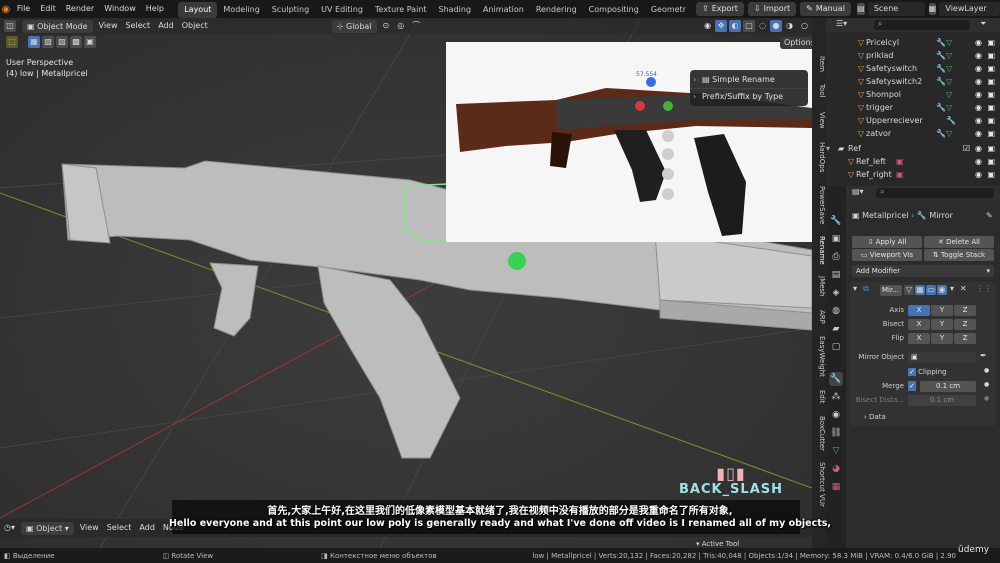 The width and height of the screenshot is (1000, 563). What do you see at coordinates (735, 26) in the screenshot?
I see `overlay-icon: ◐` at bounding box center [735, 26].